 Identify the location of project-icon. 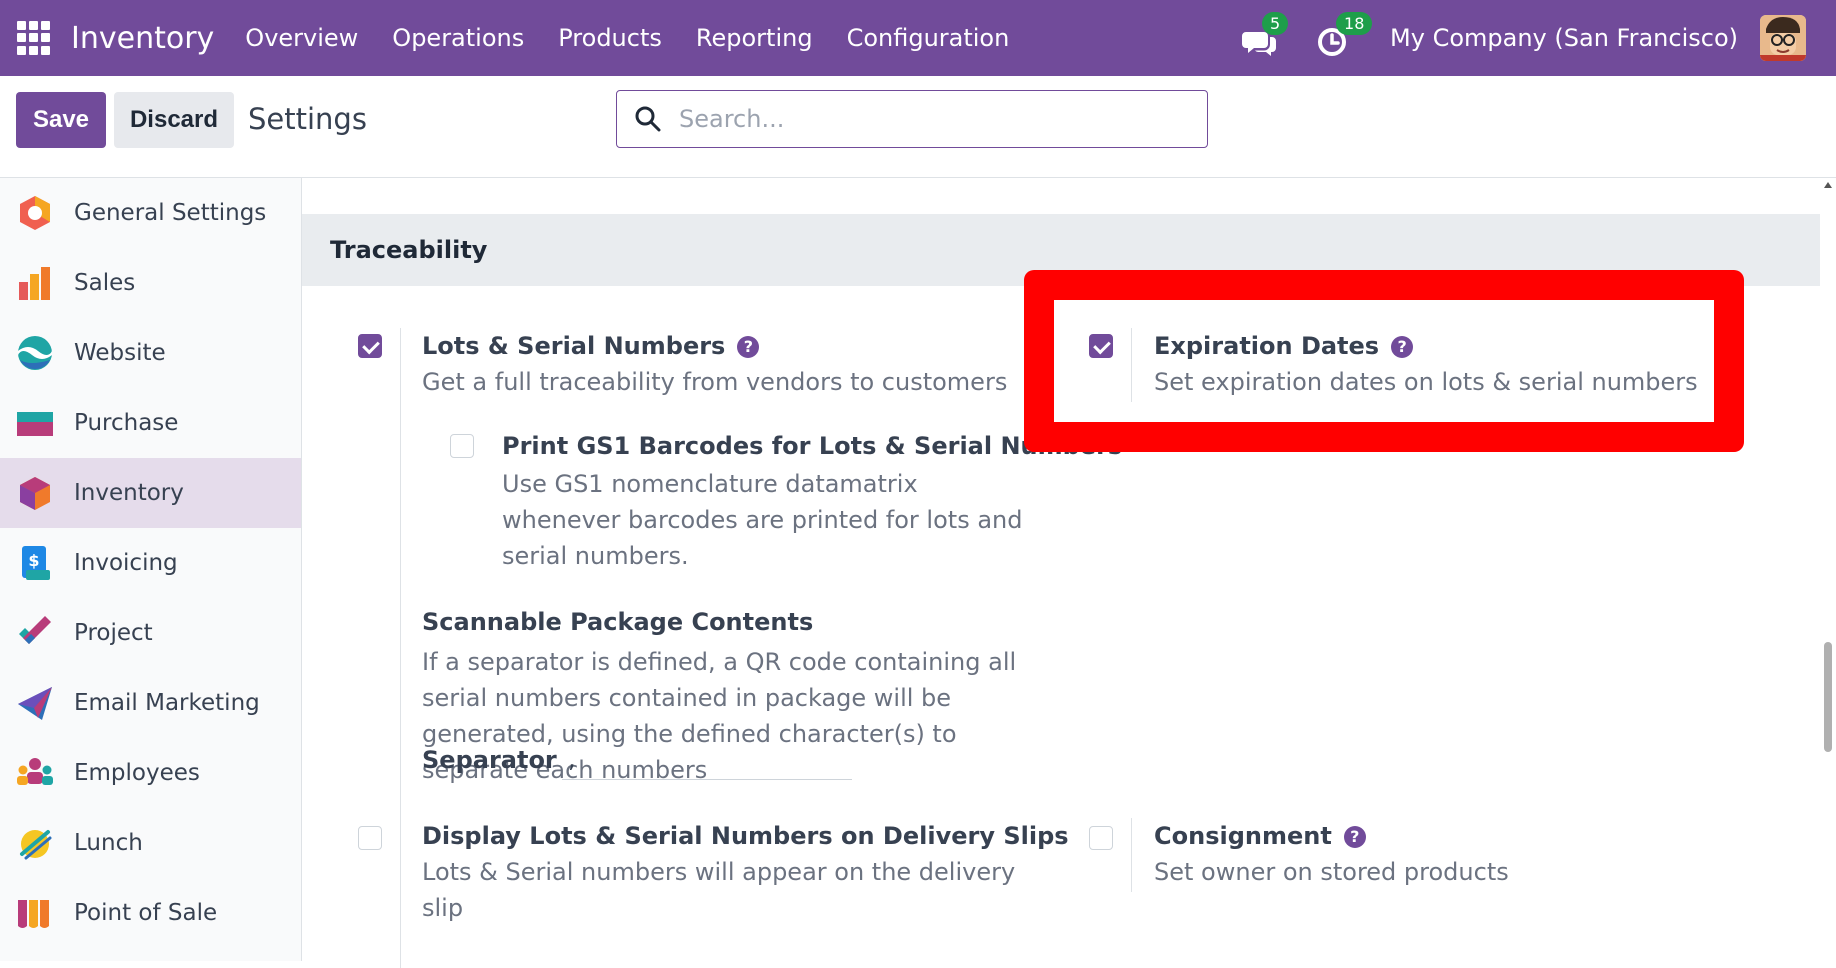
(35, 630).